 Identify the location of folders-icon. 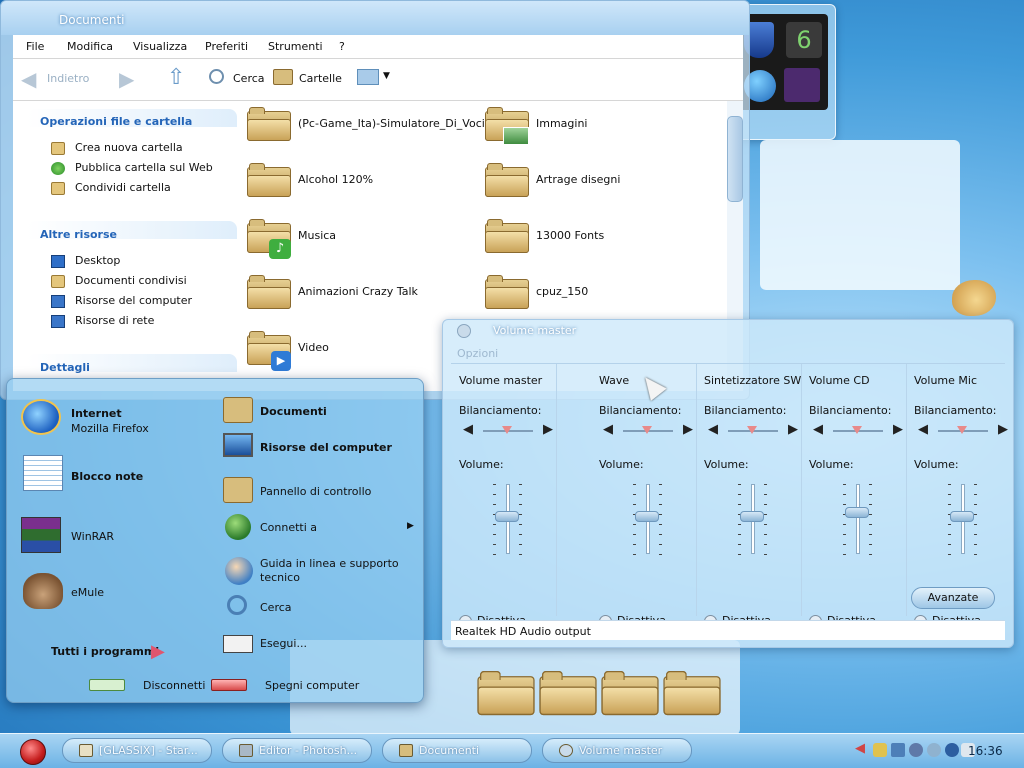
(283, 77).